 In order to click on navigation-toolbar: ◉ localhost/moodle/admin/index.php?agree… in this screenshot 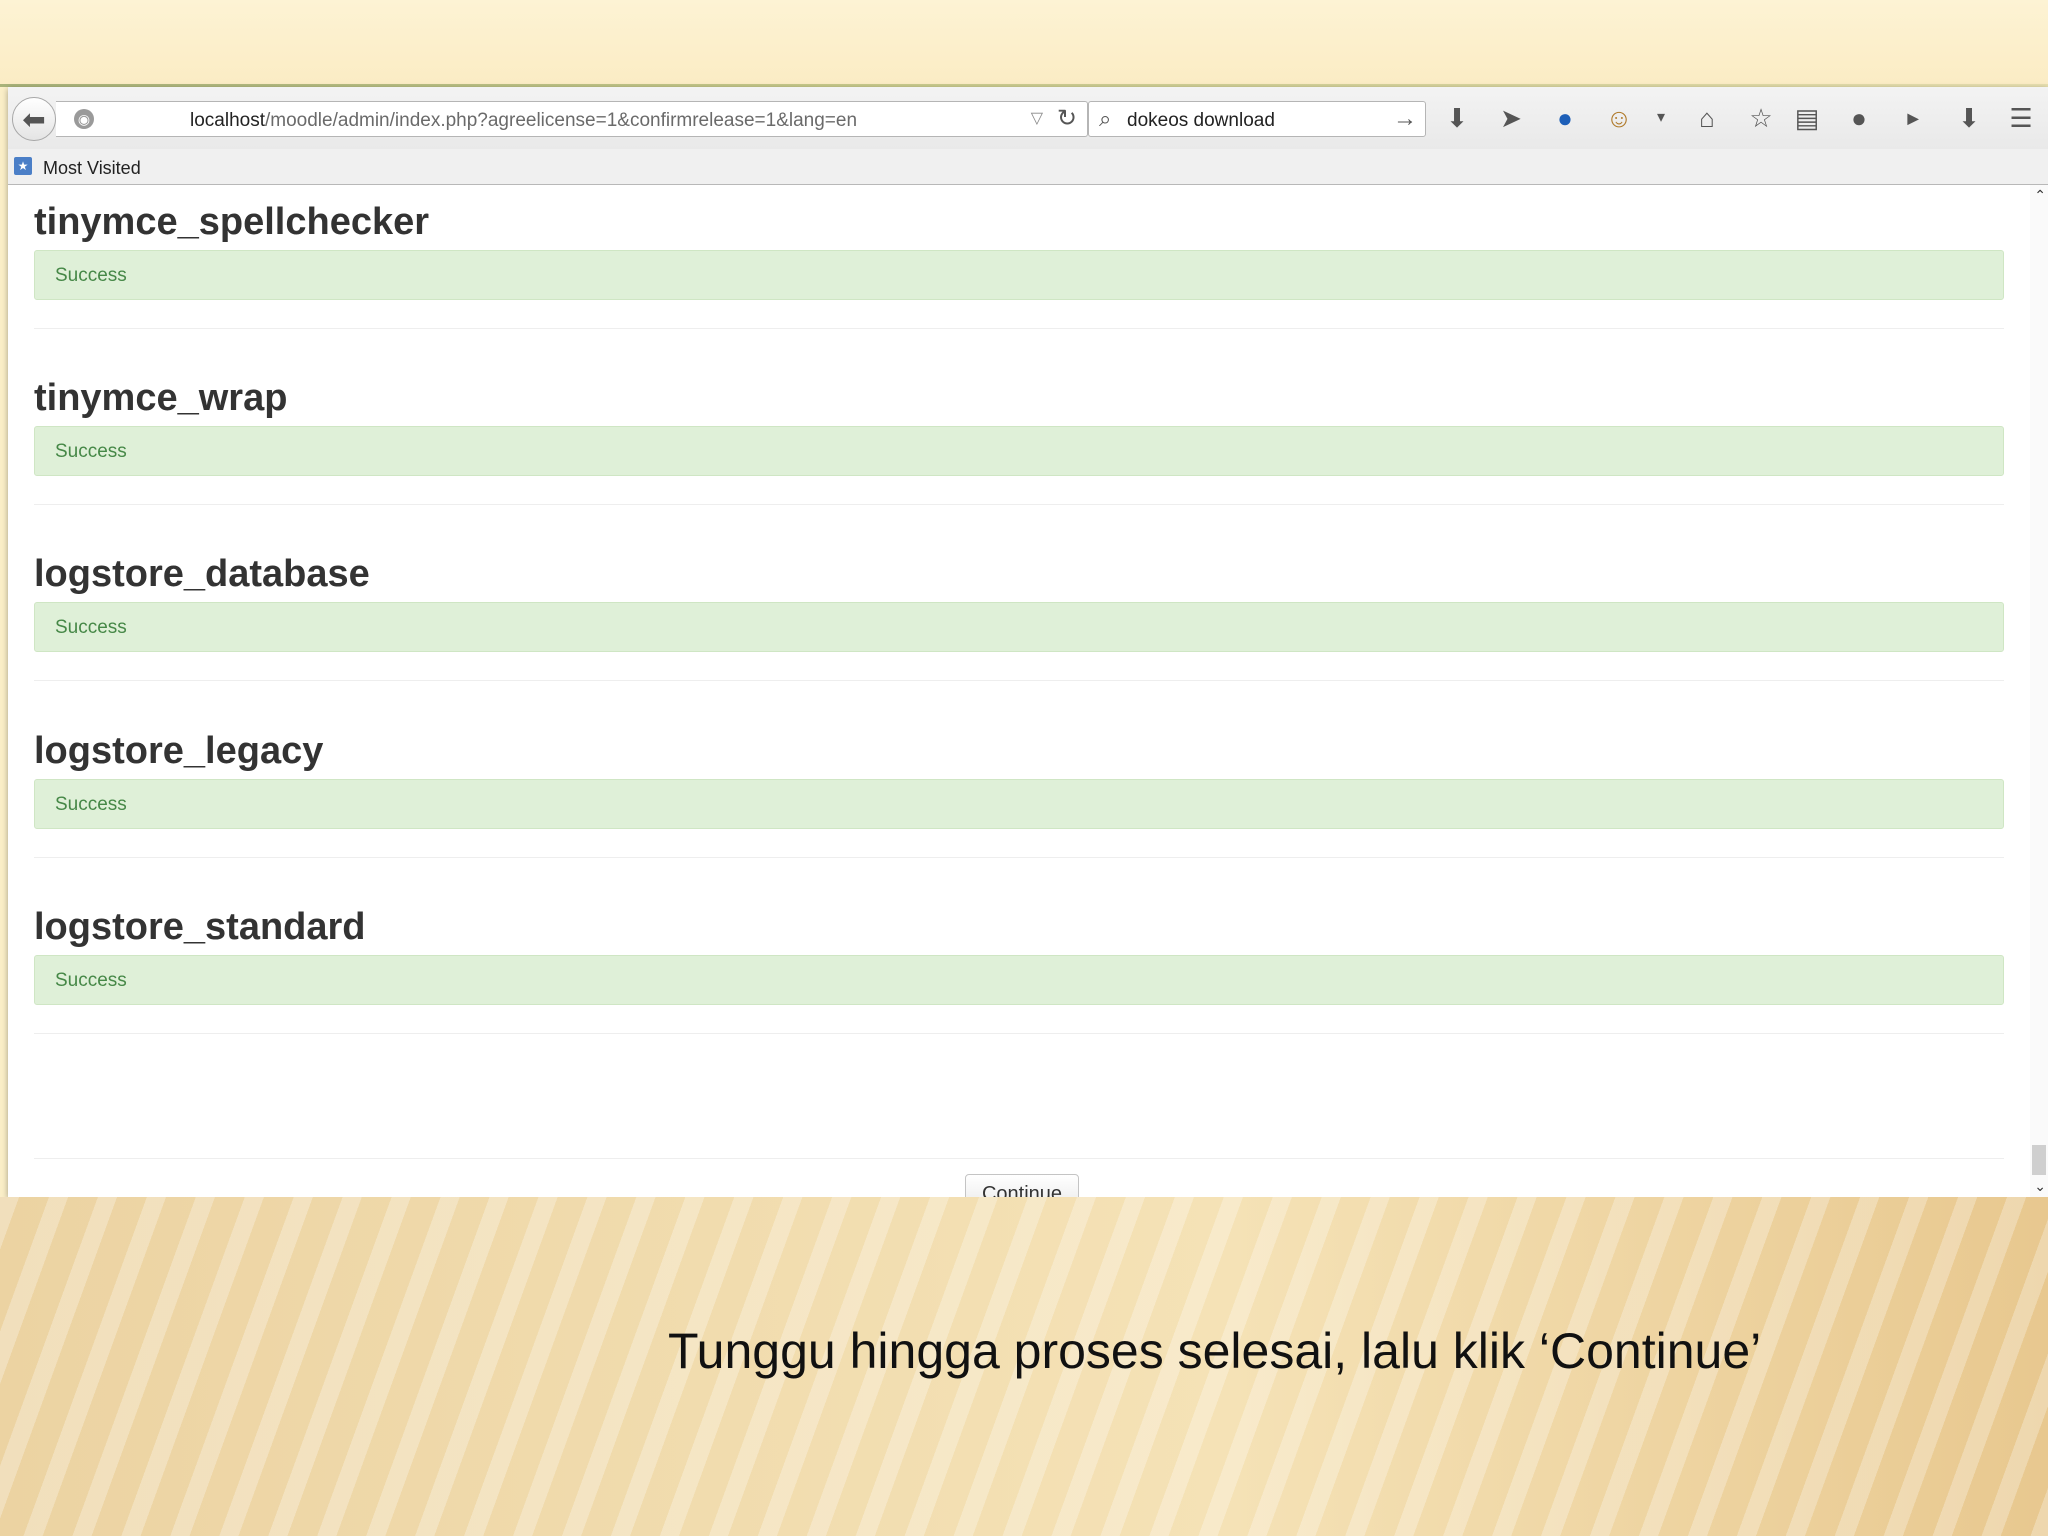, I will do `click(1028, 118)`.